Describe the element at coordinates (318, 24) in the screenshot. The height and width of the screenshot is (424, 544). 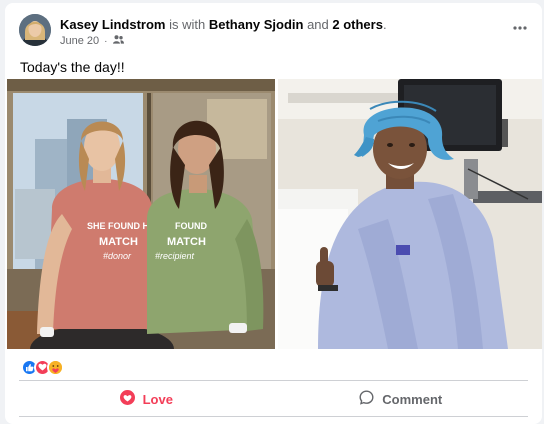
I see `and-text: and` at that location.